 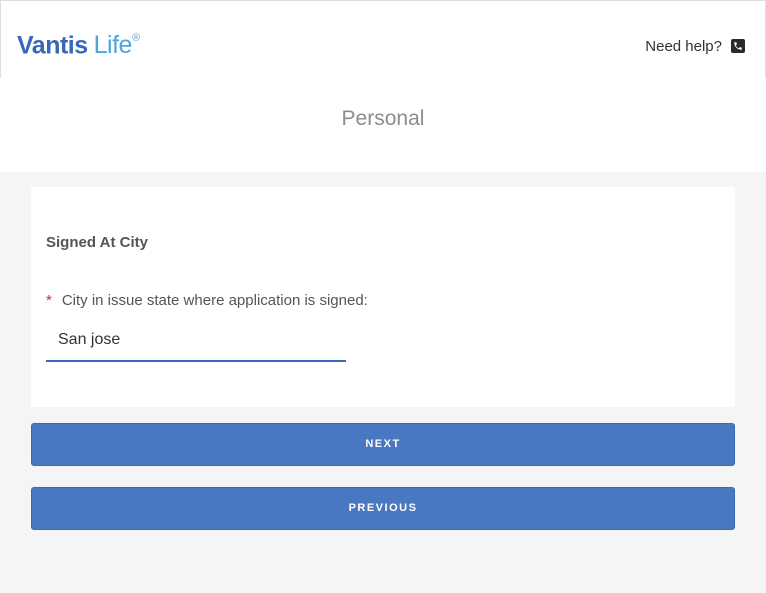 I want to click on city-input-wrapper, so click(x=196, y=342).